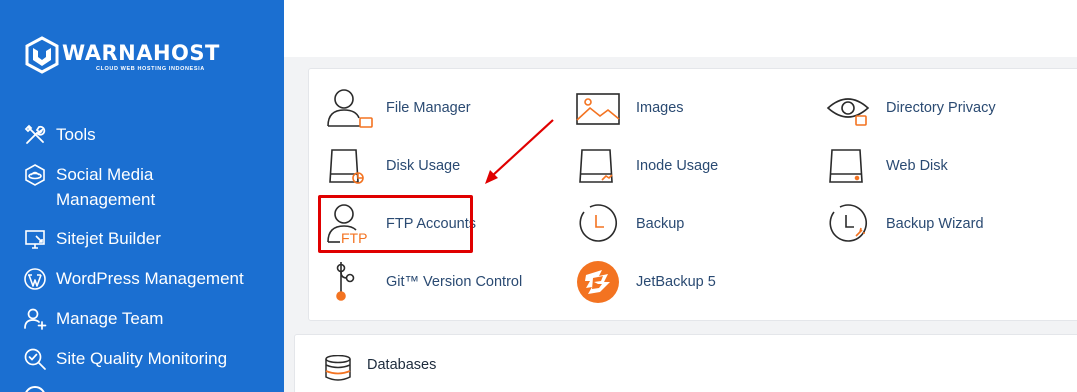  I want to click on app-jetbackup-5: JetBackup 5, so click(646, 282).